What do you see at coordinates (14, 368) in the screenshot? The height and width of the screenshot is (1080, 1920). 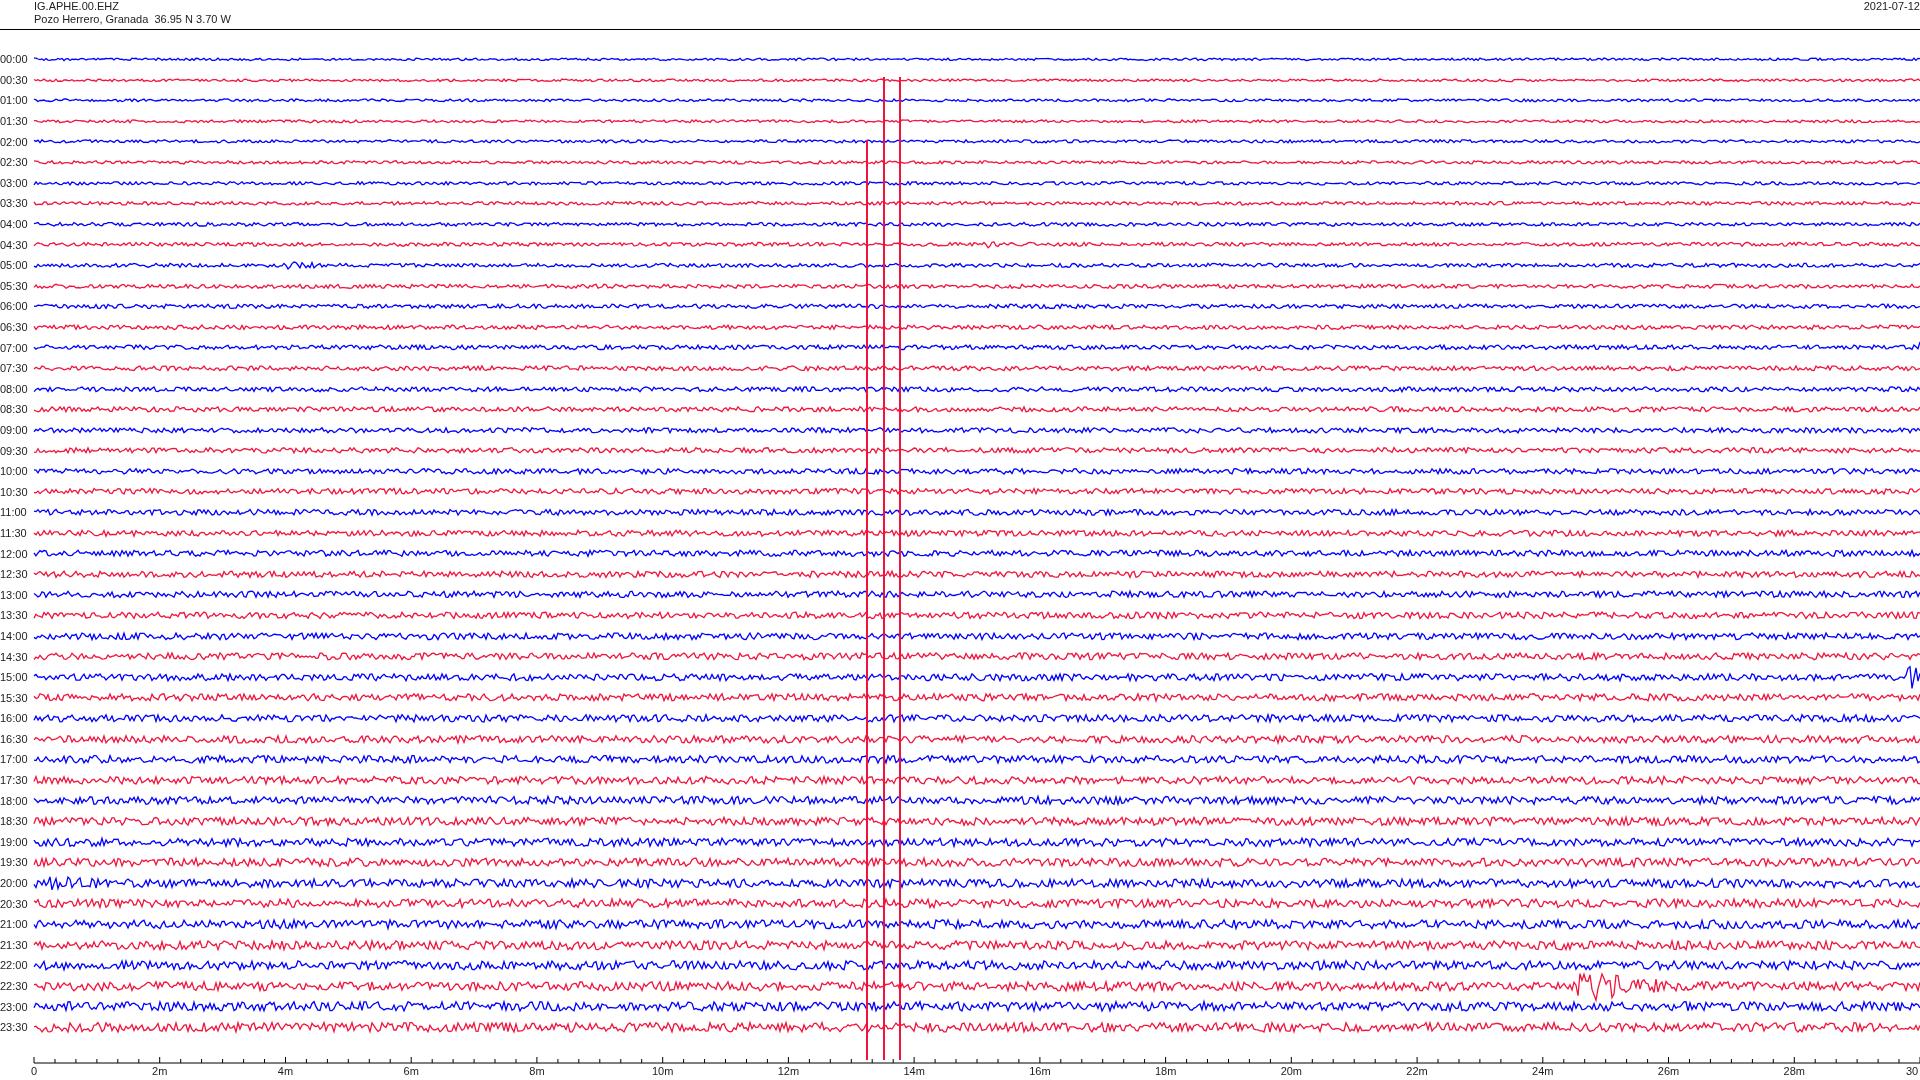 I see `time-label: 07:30` at bounding box center [14, 368].